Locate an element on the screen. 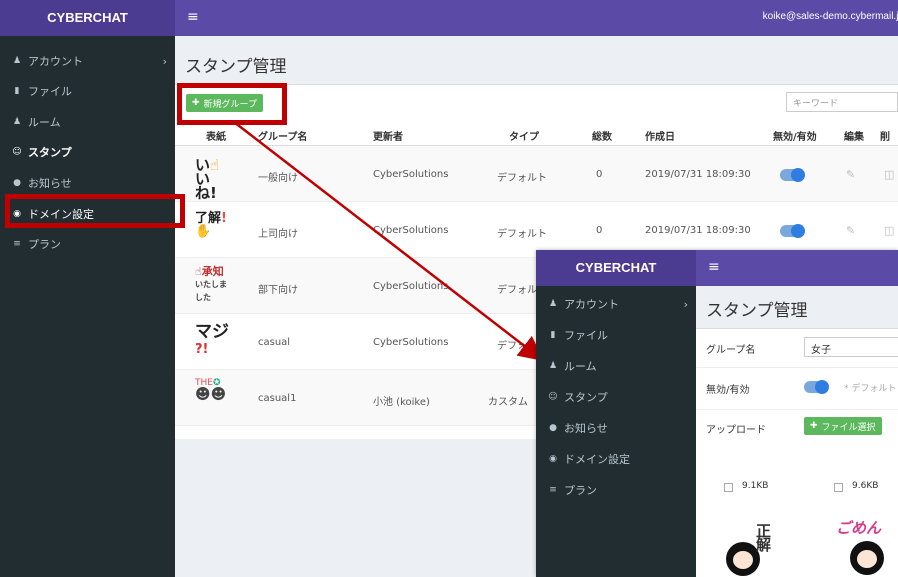  overlay-sidebar-item-domain: ◉ ドメイン設定 is located at coordinates (589, 459).